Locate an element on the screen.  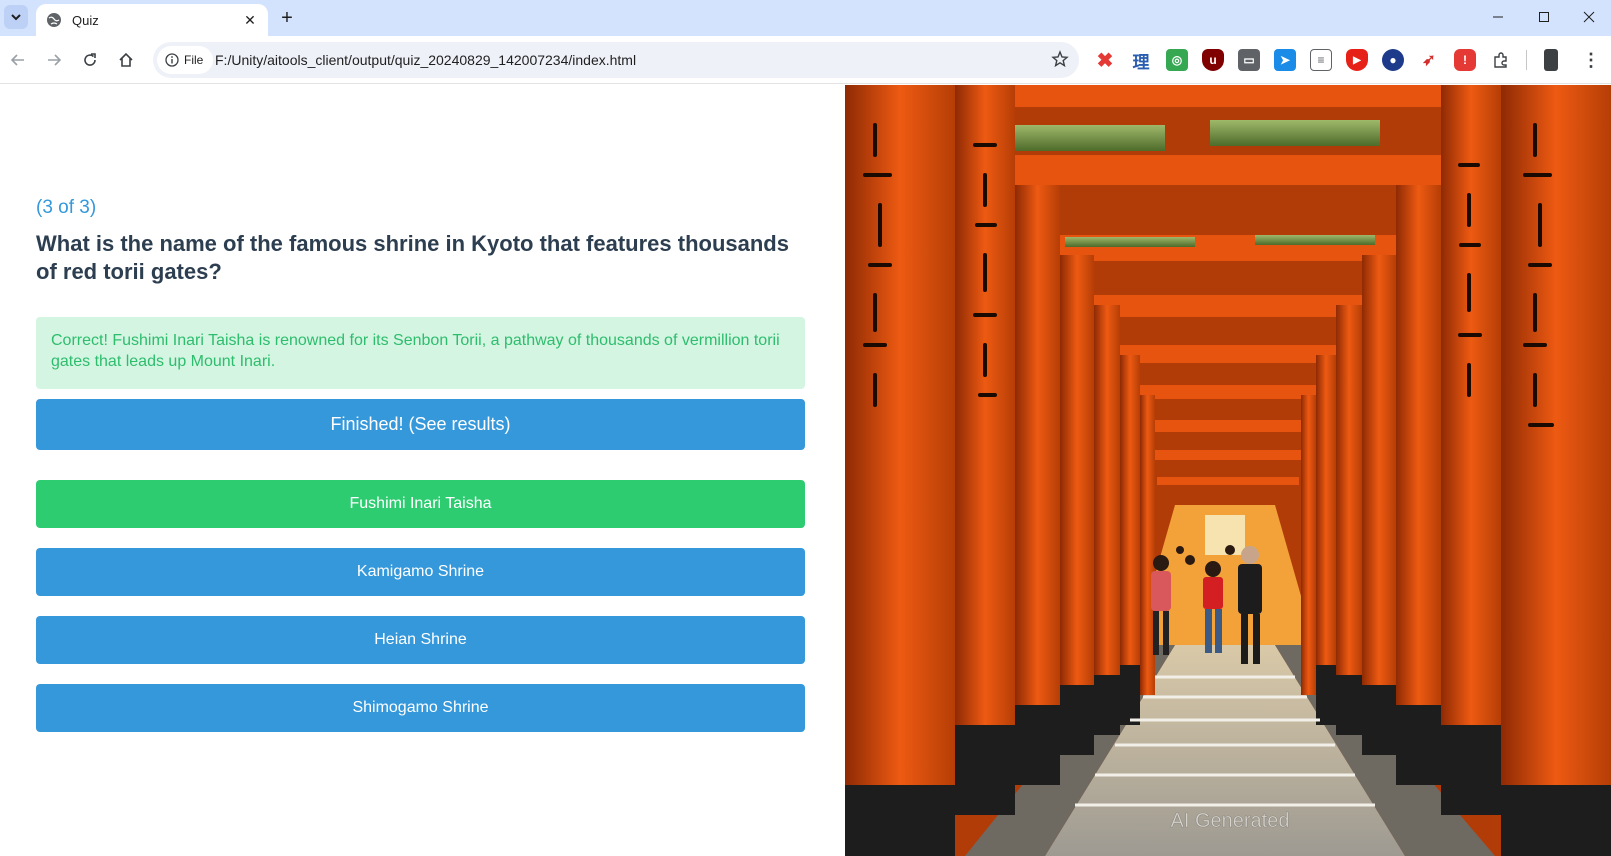
profile-phone-icon is located at coordinates (1551, 60).